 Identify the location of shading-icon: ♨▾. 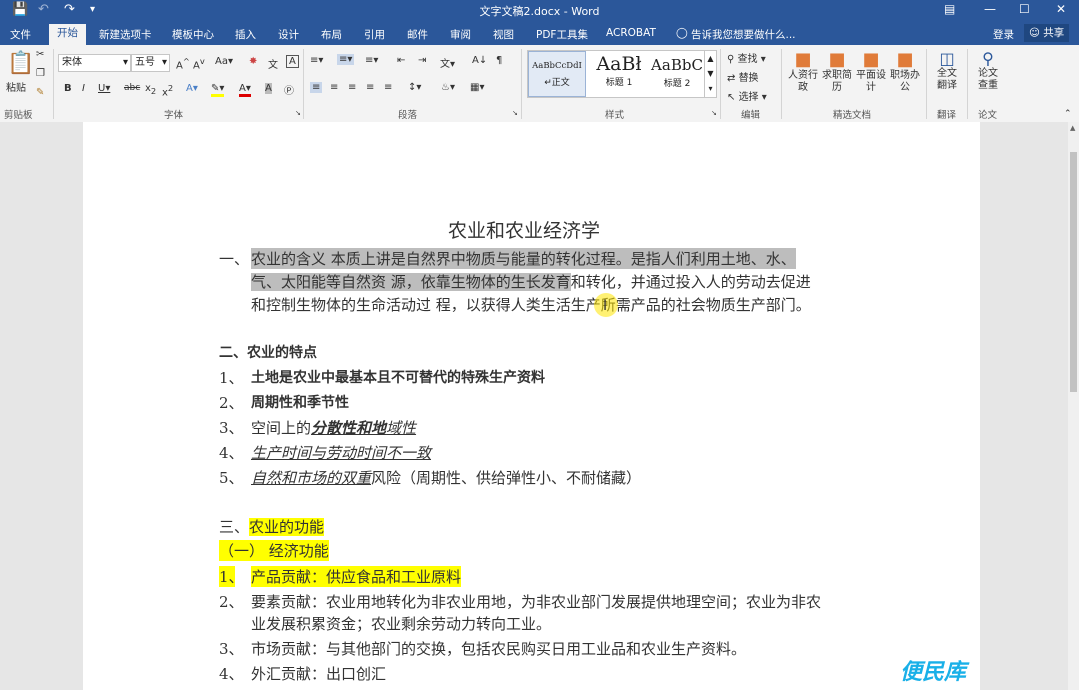
(448, 87).